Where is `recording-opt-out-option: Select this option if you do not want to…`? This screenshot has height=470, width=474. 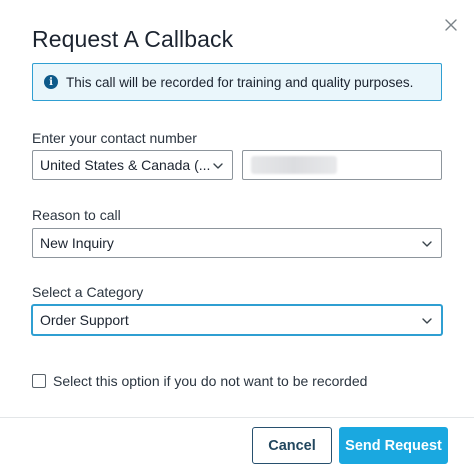
recording-opt-out-option: Select this option if you do not want to… is located at coordinates (199, 381).